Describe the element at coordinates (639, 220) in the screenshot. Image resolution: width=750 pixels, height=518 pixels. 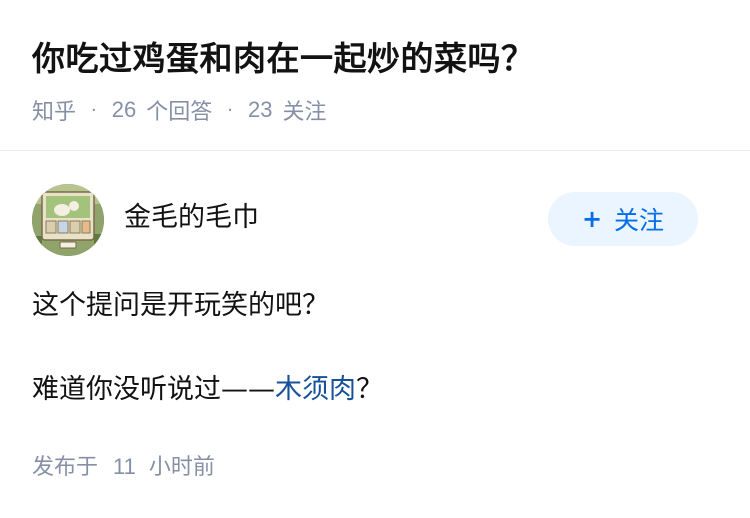
I see `follow-button-label: 关注` at that location.